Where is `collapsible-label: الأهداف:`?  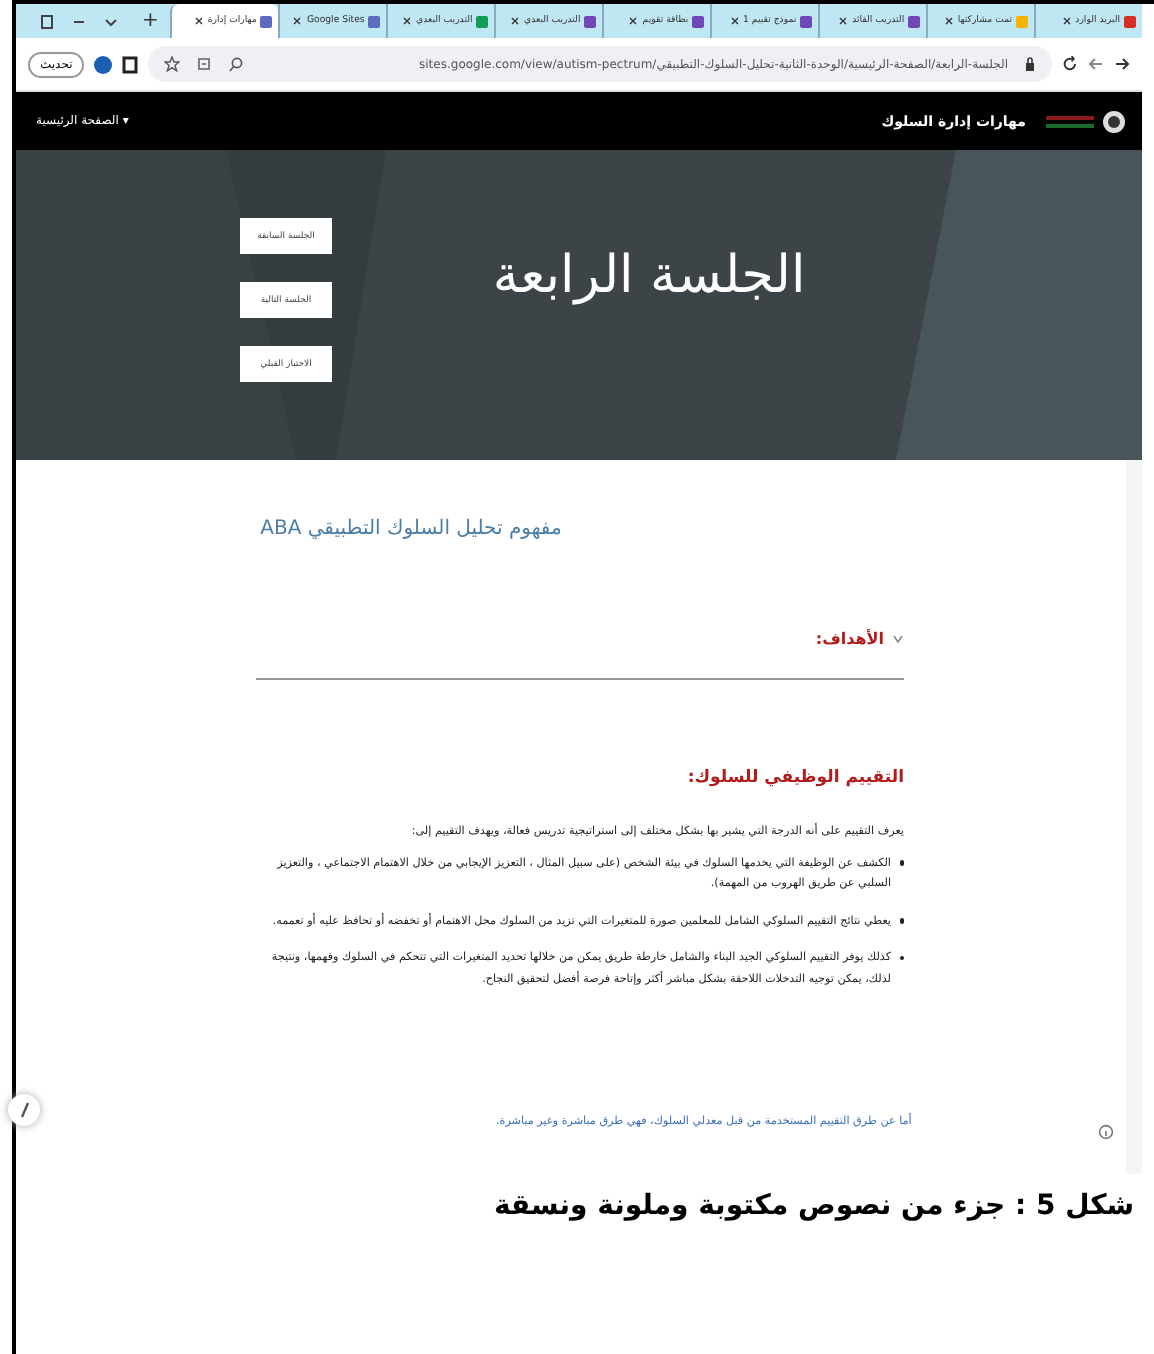
collapsible-label: الأهداف: is located at coordinates (849, 640).